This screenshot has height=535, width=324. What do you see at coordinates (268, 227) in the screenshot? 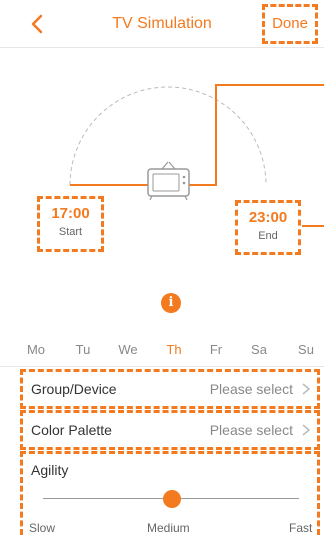
I see `end-time-box: 23:00 End` at bounding box center [268, 227].